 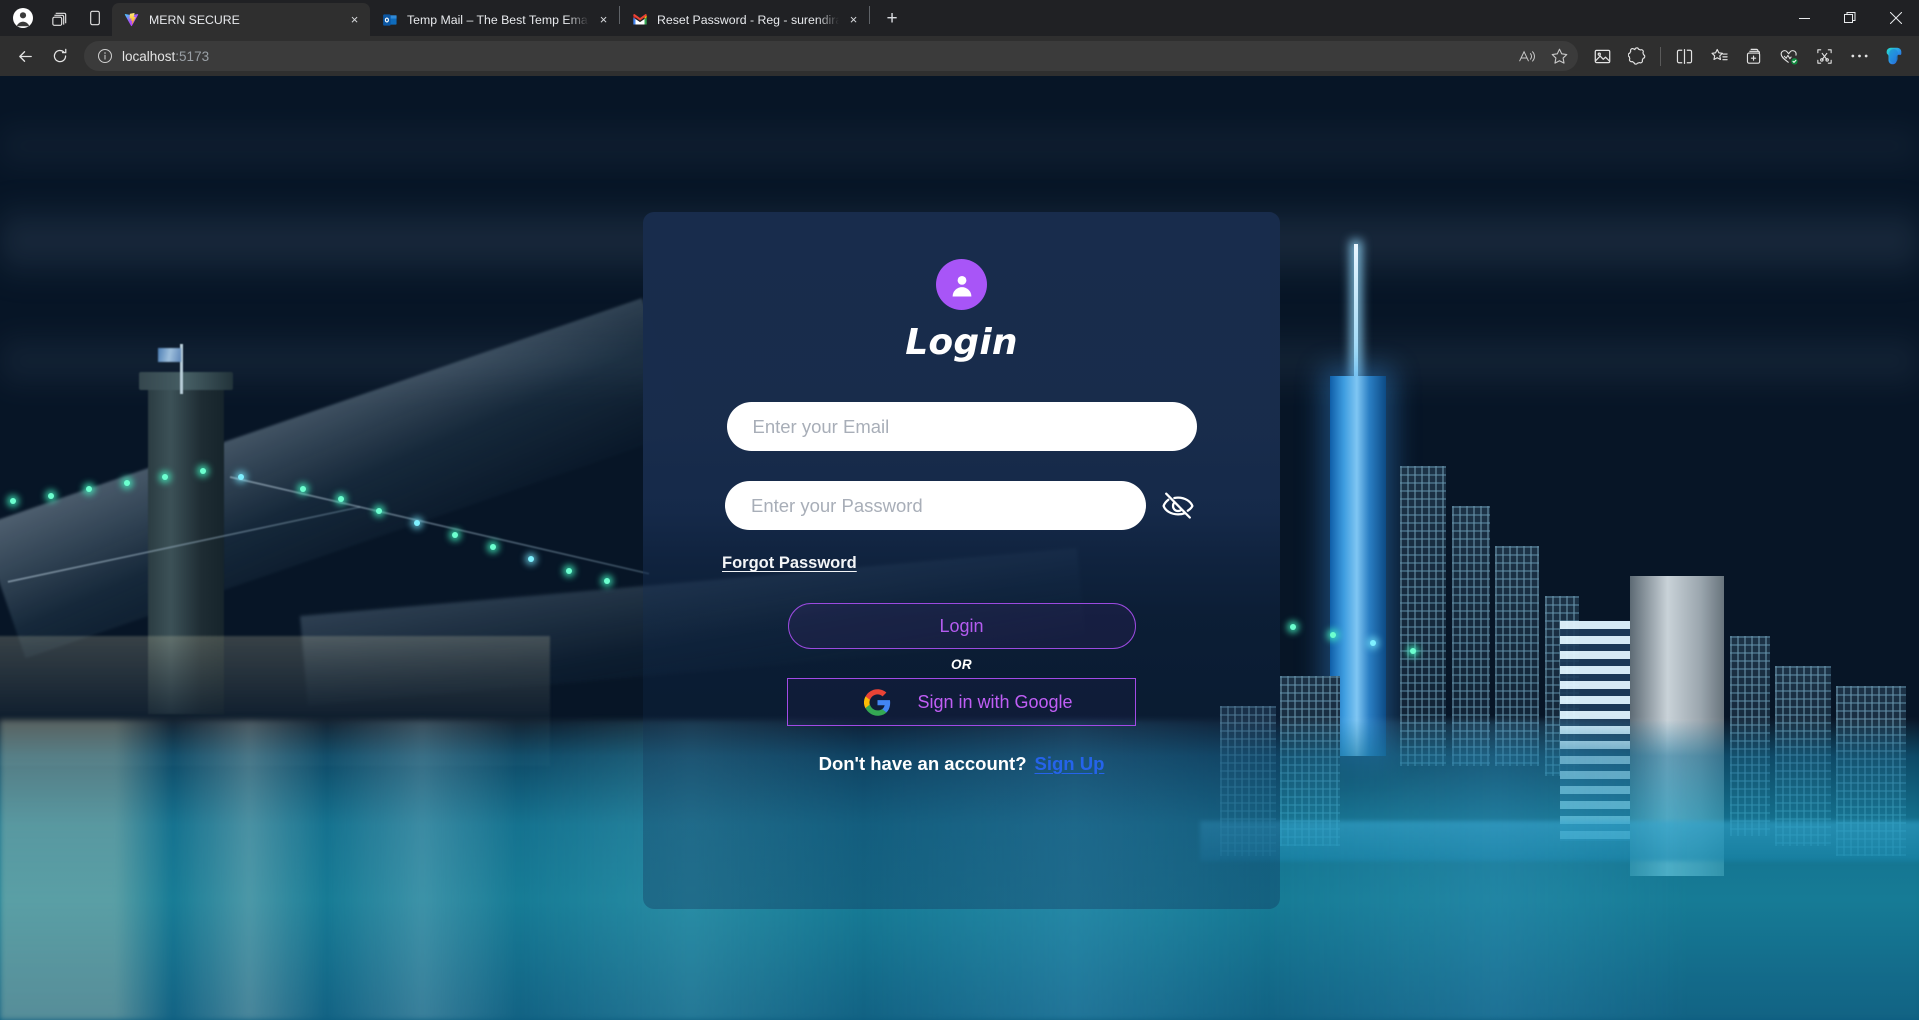 What do you see at coordinates (23, 18) in the screenshot?
I see `profile-avatar-icon` at bounding box center [23, 18].